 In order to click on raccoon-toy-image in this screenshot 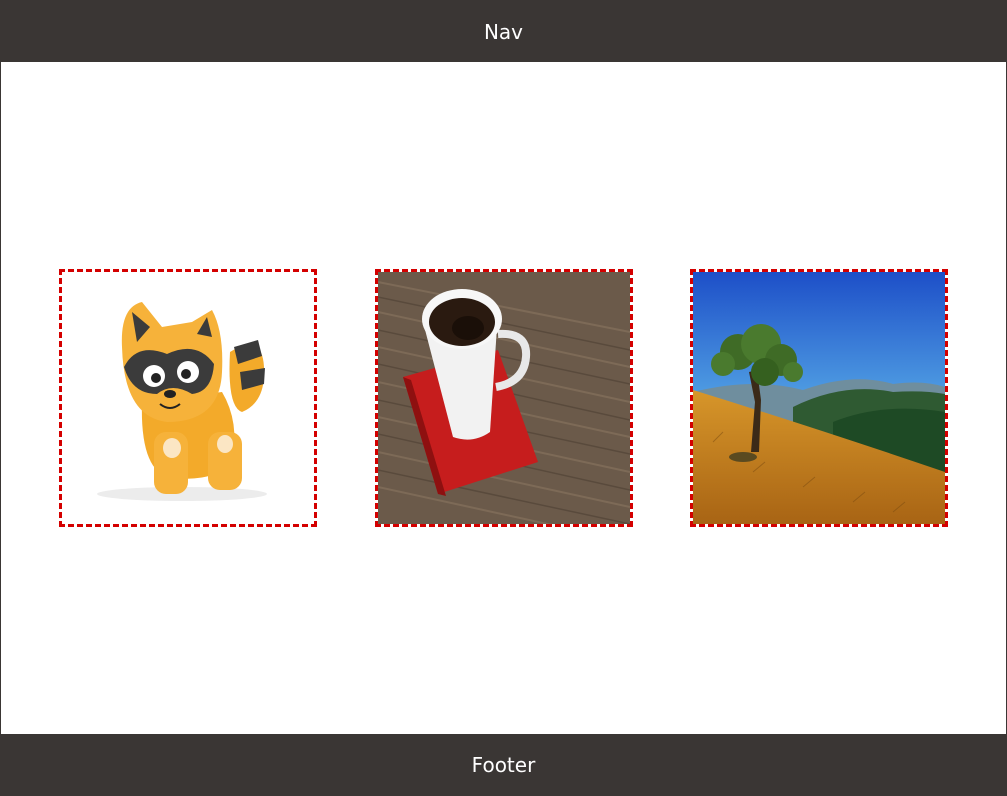, I will do `click(188, 398)`.